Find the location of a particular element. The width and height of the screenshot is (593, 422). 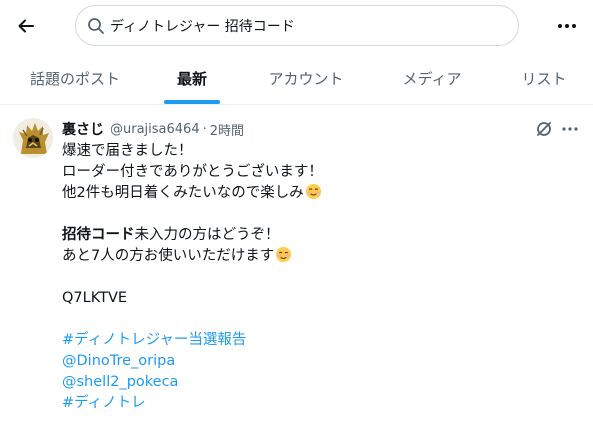

search-input is located at coordinates (305, 26).